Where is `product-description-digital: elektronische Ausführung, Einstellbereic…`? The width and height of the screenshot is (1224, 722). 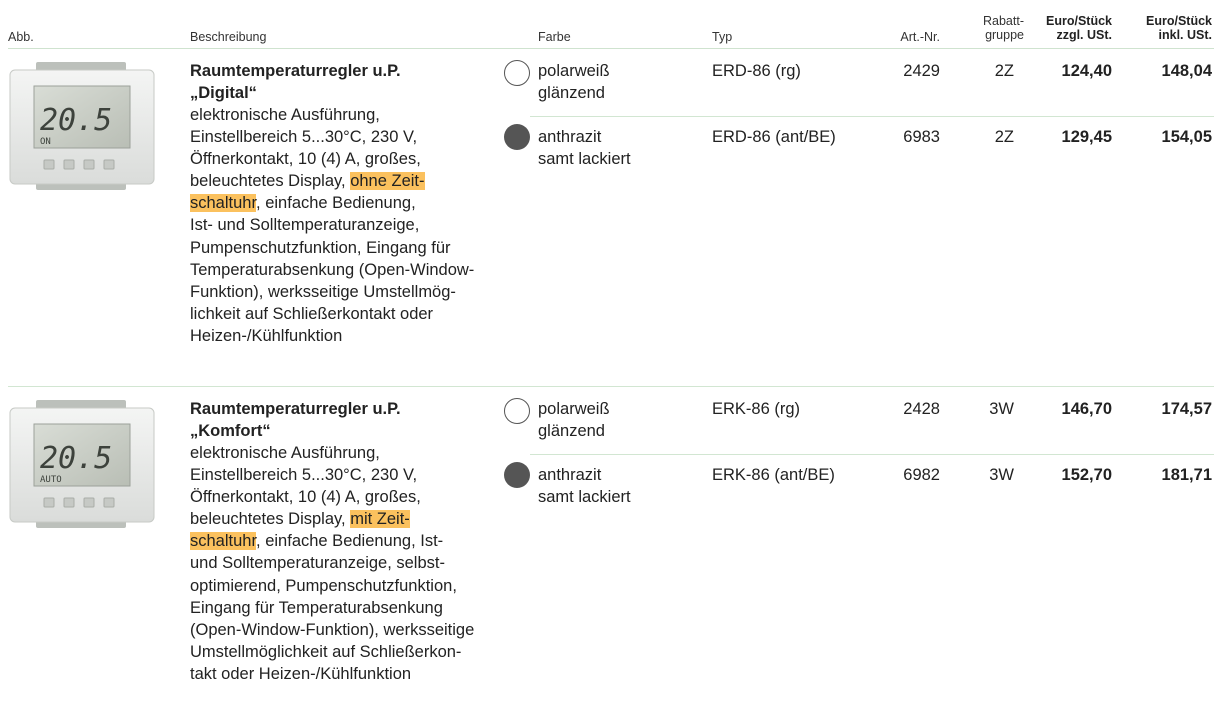
product-description-digital: elektronische Ausführung, Einstellbereic… is located at coordinates (355, 225).